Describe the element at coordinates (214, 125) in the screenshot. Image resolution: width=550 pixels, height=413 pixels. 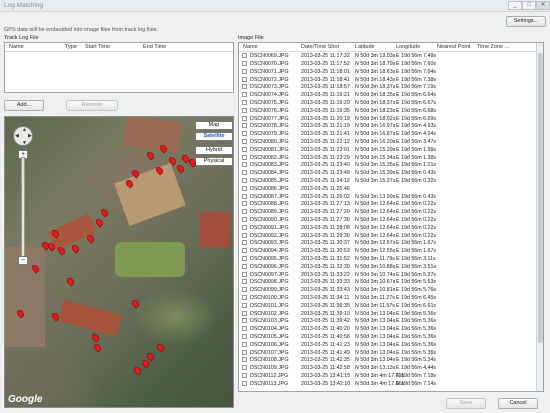
I see `map-type-map: Map` at that location.